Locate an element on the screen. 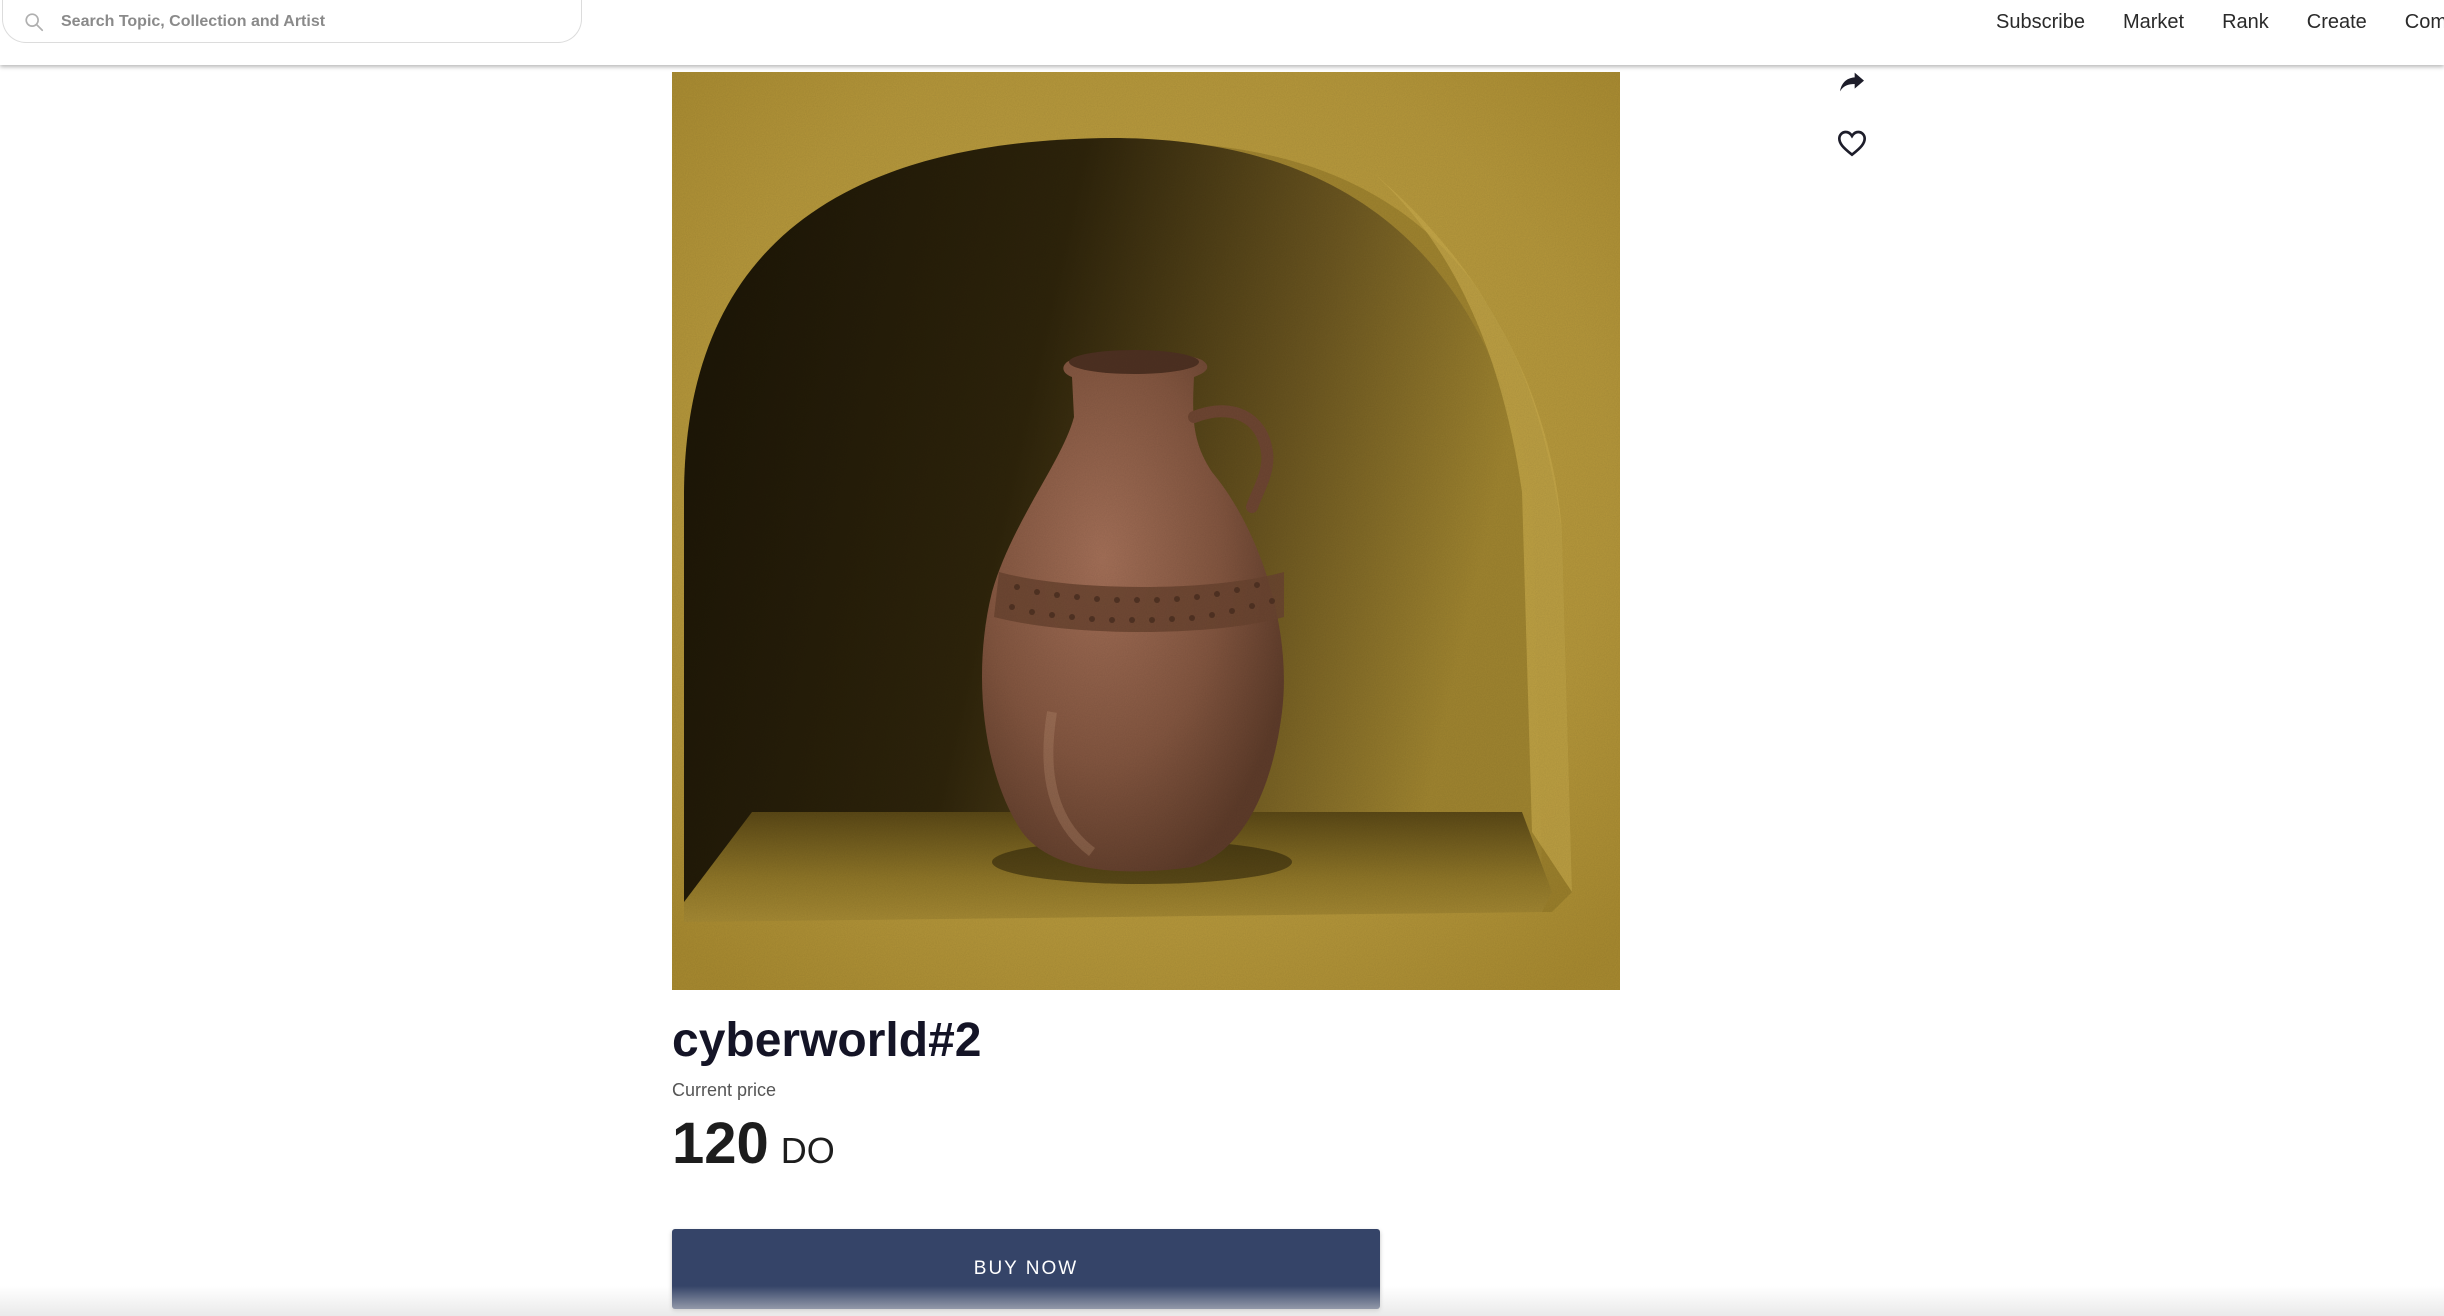 The width and height of the screenshot is (2444, 1316). price-value: 120 is located at coordinates (720, 1143).